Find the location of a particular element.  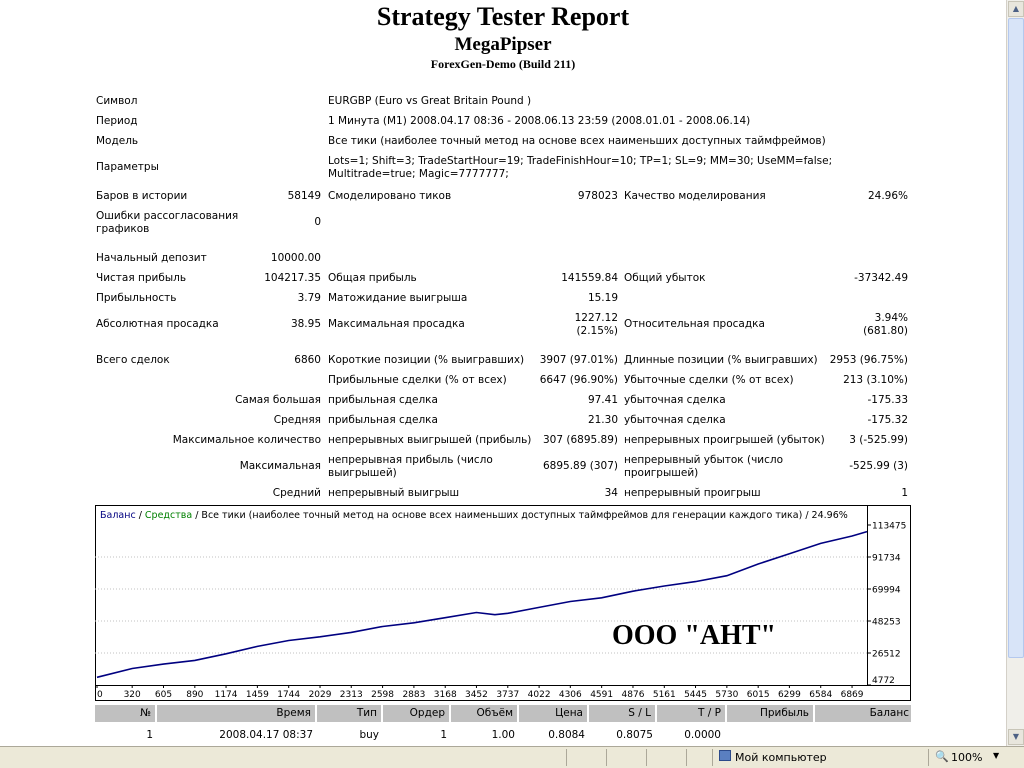

maxcons-wins-value: 307 (6895.89) is located at coordinates (580, 440).